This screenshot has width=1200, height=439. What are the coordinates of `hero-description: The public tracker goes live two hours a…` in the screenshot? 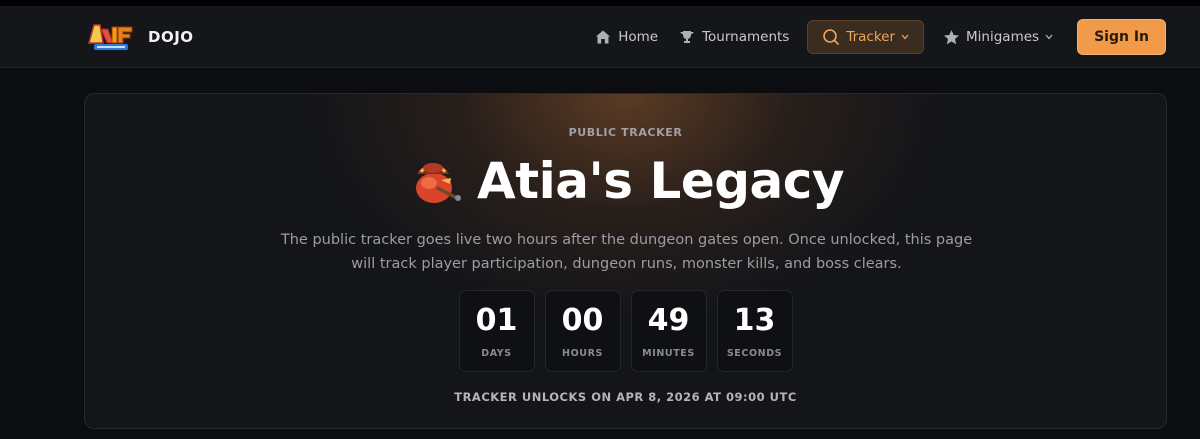 It's located at (626, 252).